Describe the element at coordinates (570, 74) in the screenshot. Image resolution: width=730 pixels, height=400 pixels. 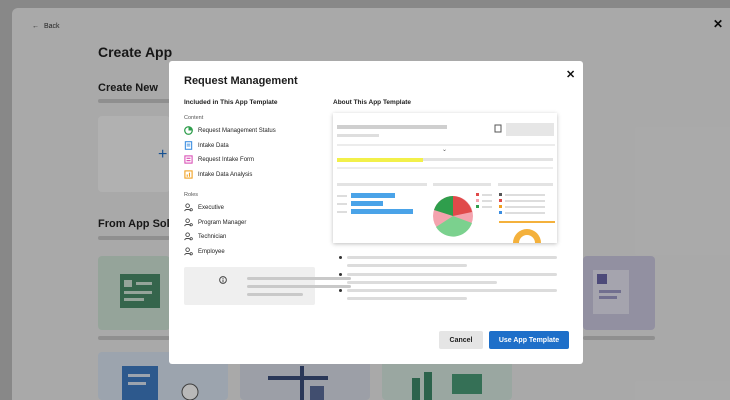
I see `close-icon: ✕` at that location.